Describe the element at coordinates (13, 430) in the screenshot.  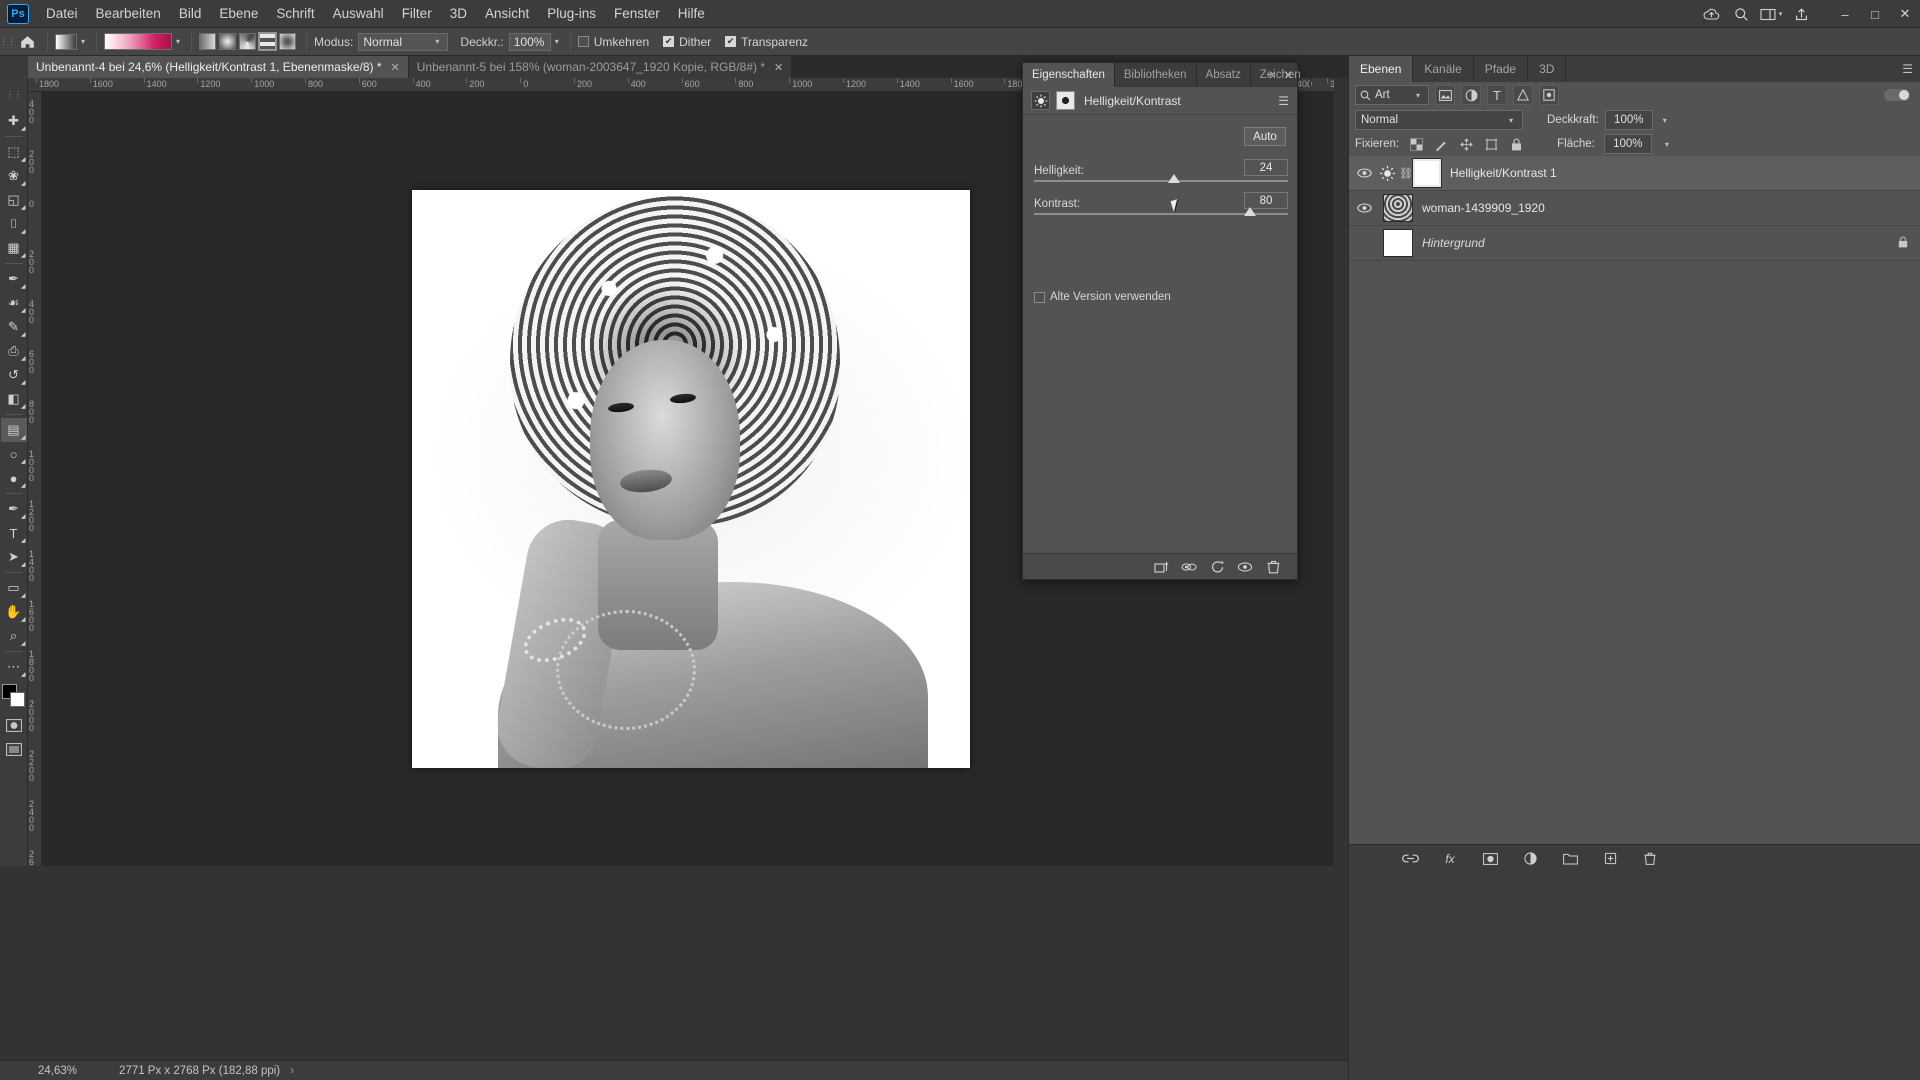
I see `gradient-tool: ▤ ◢` at that location.